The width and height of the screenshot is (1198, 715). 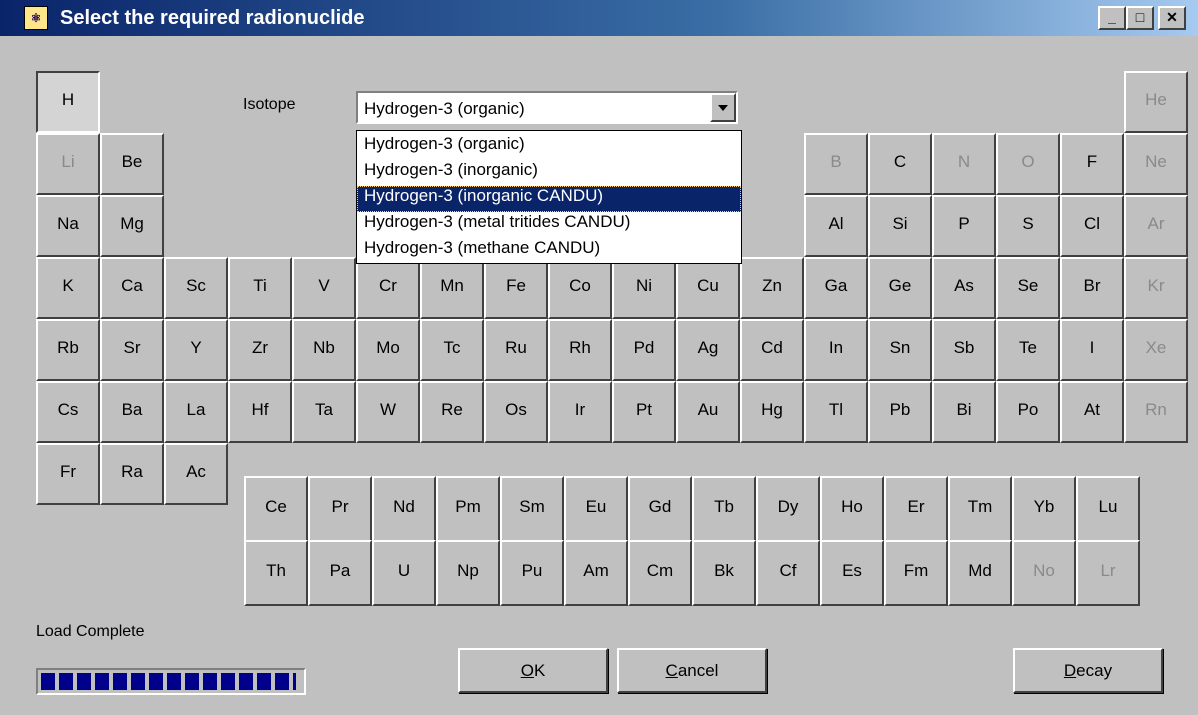 I want to click on element-button-f: F, so click(x=1092, y=164).